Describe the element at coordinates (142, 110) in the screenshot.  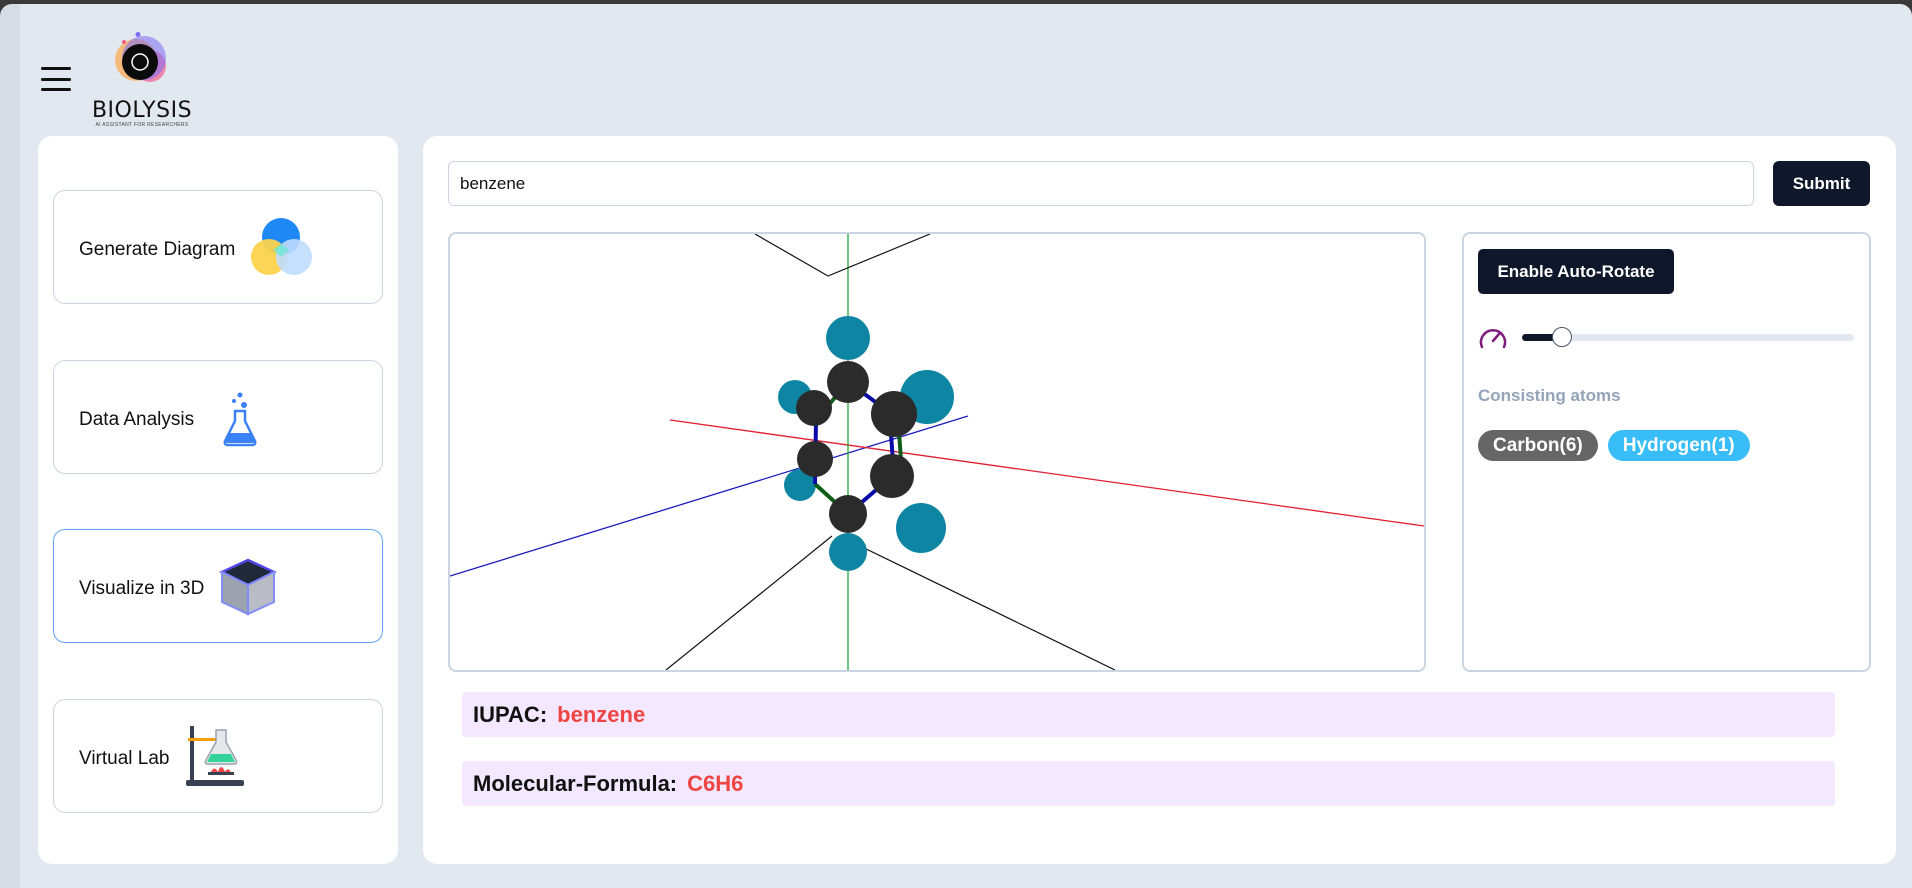
I see `logo-text: BIOLYSIS` at that location.